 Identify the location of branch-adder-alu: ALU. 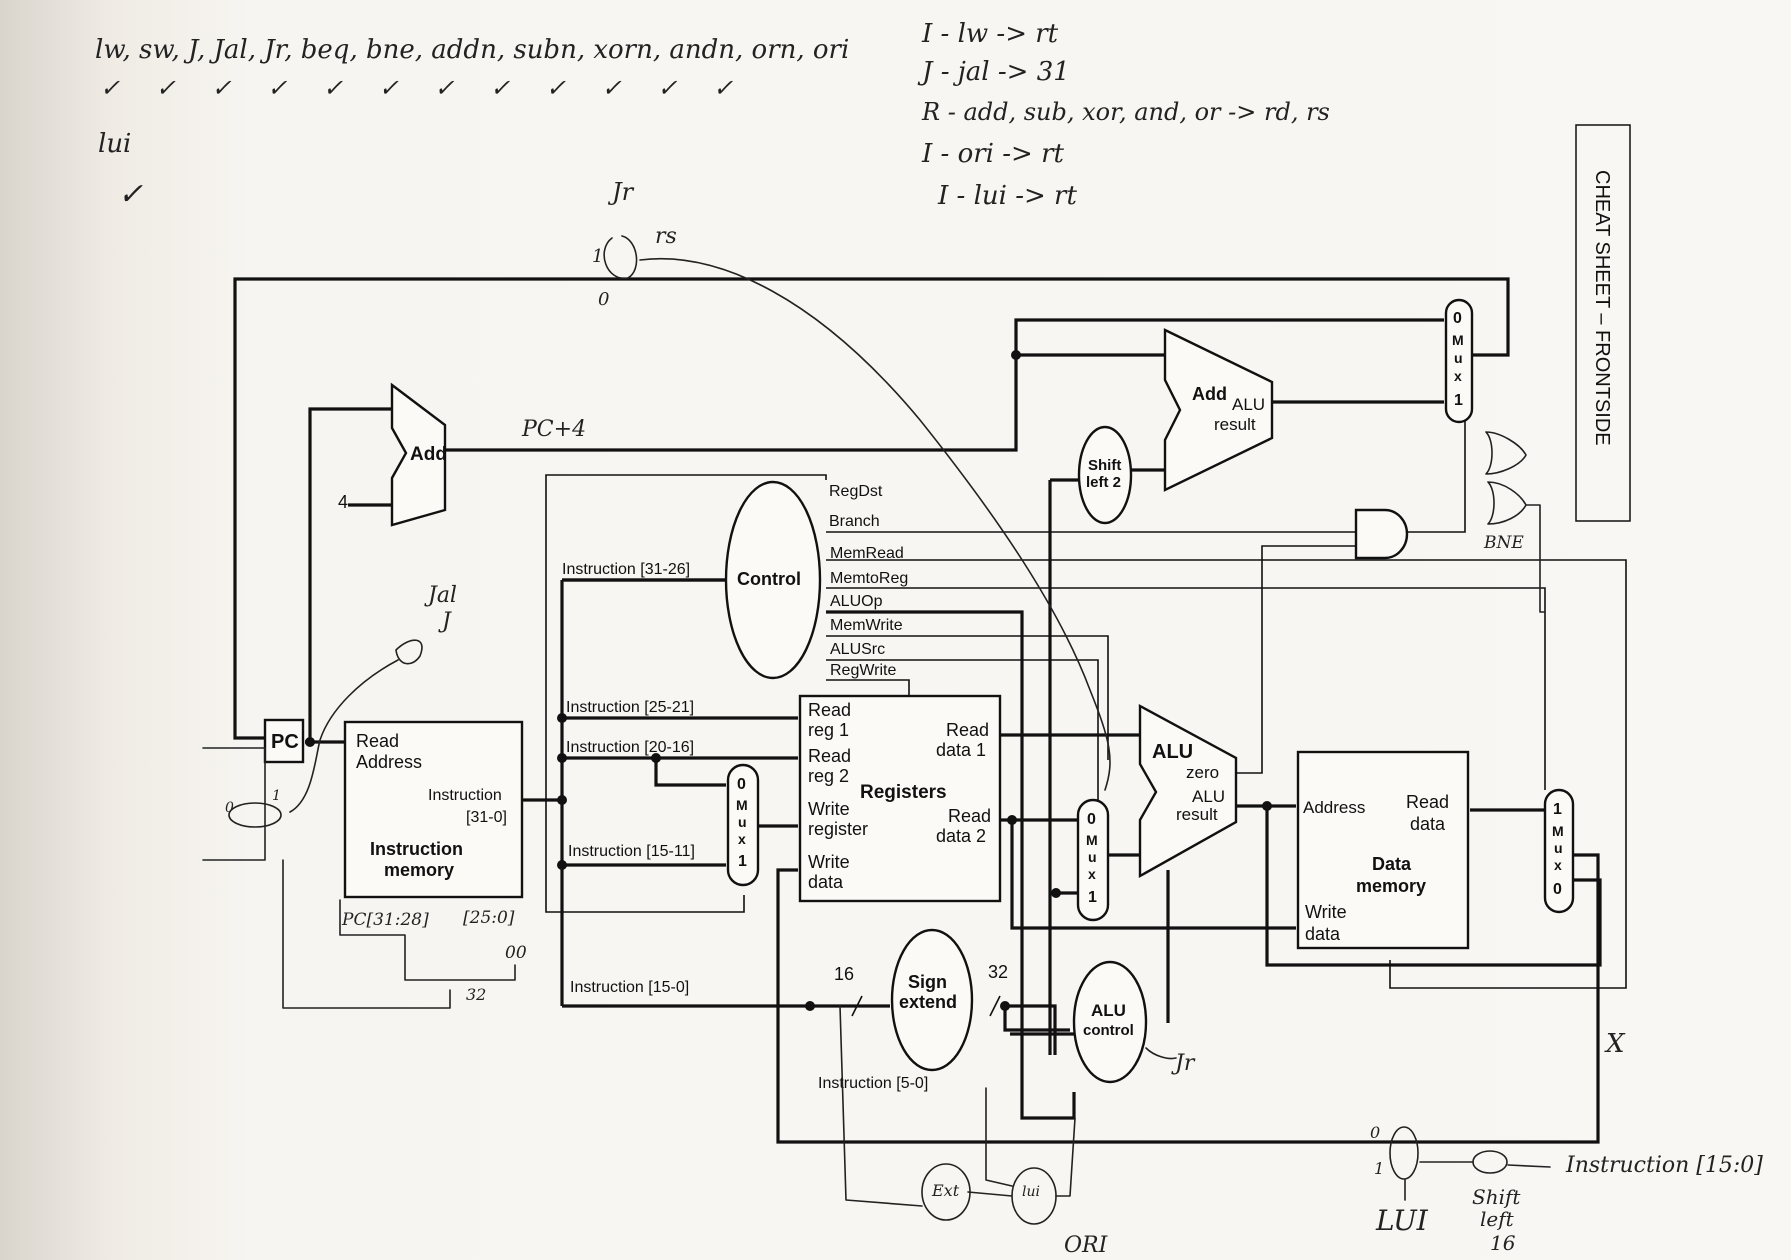
(1248, 404).